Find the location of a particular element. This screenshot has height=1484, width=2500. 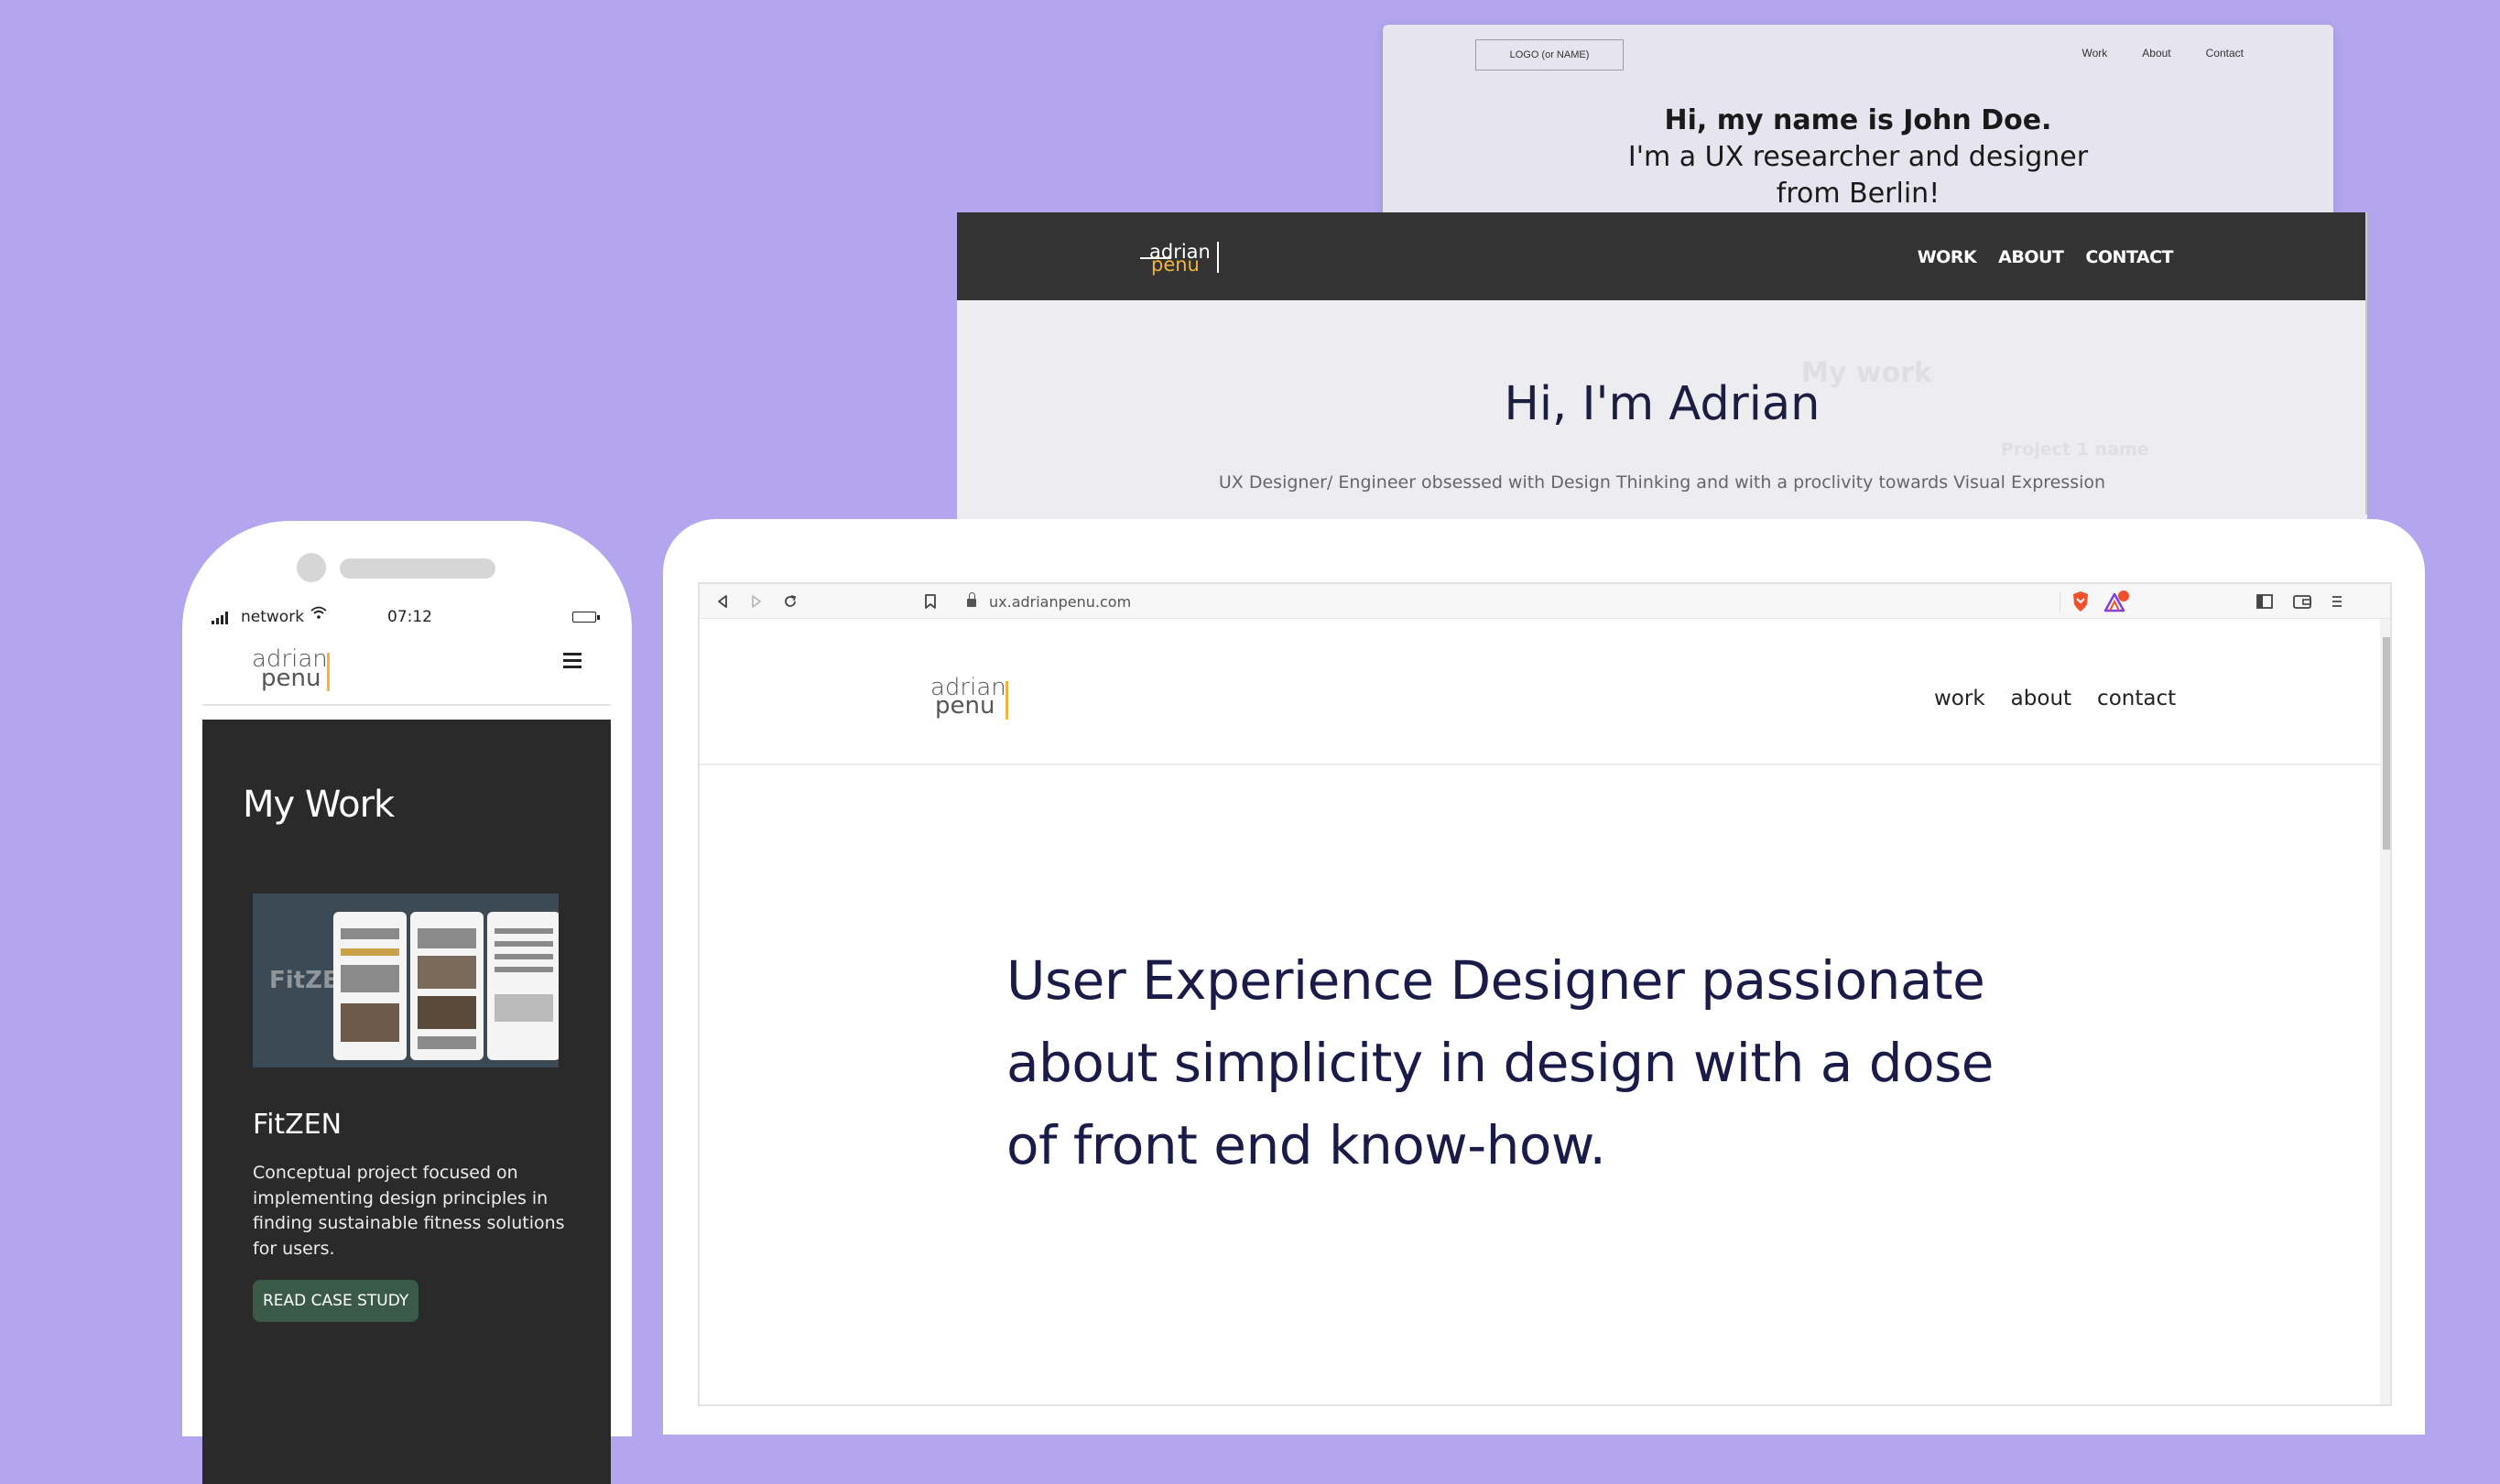

wireframe-hero-greeting: Hi, my name is John Doe. is located at coordinates (1858, 120).